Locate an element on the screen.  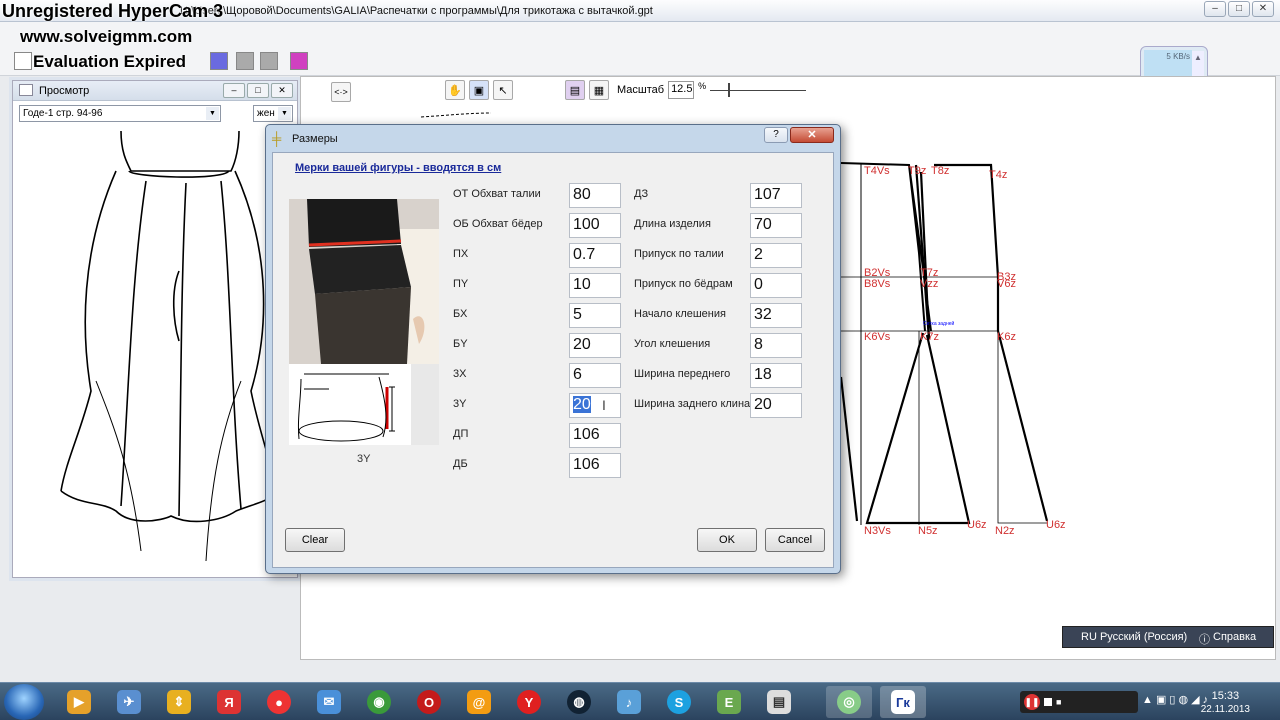
skirt-sketch is located at coordinates (168, 346).